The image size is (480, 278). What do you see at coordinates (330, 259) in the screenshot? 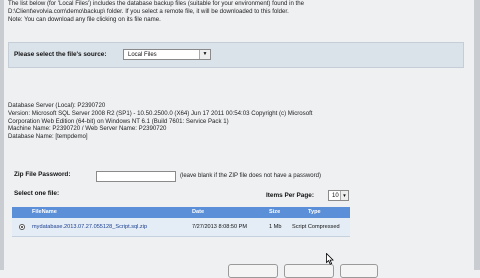
I see `mouse-cursor-icon` at bounding box center [330, 259].